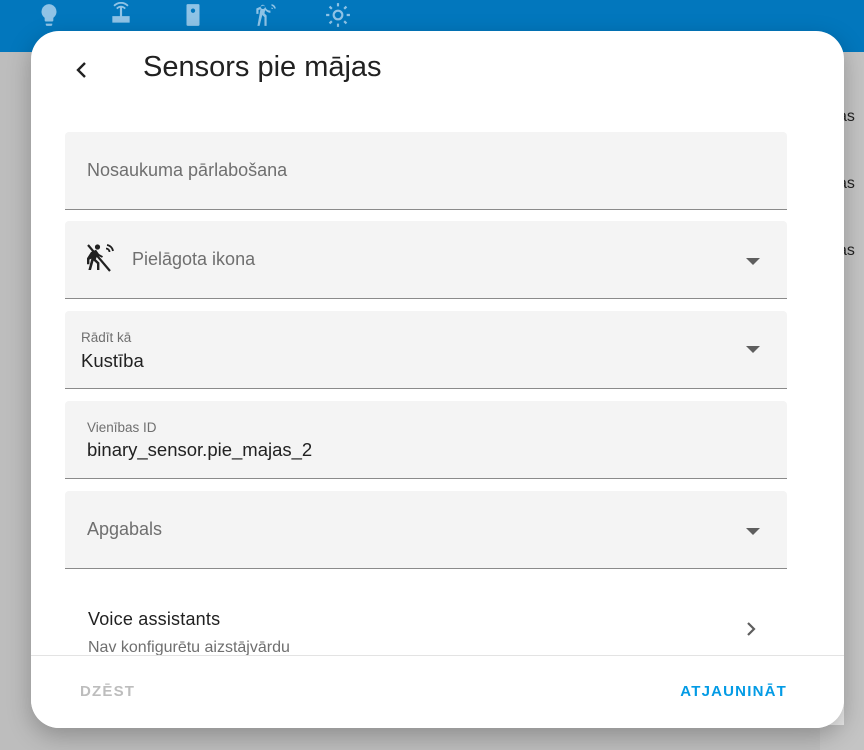 The image size is (864, 750). I want to click on name-override-placeholder: Nosaukuma pārlabošana, so click(187, 170).